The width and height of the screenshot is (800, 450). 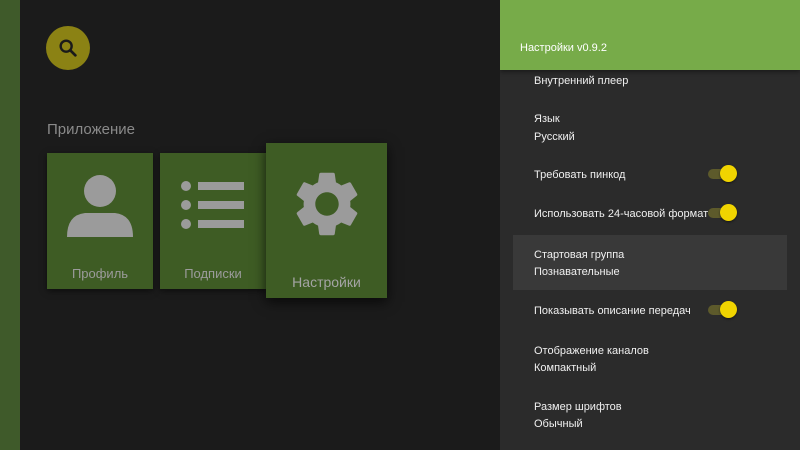 I want to click on 24h-format-toggle, so click(x=722, y=212).